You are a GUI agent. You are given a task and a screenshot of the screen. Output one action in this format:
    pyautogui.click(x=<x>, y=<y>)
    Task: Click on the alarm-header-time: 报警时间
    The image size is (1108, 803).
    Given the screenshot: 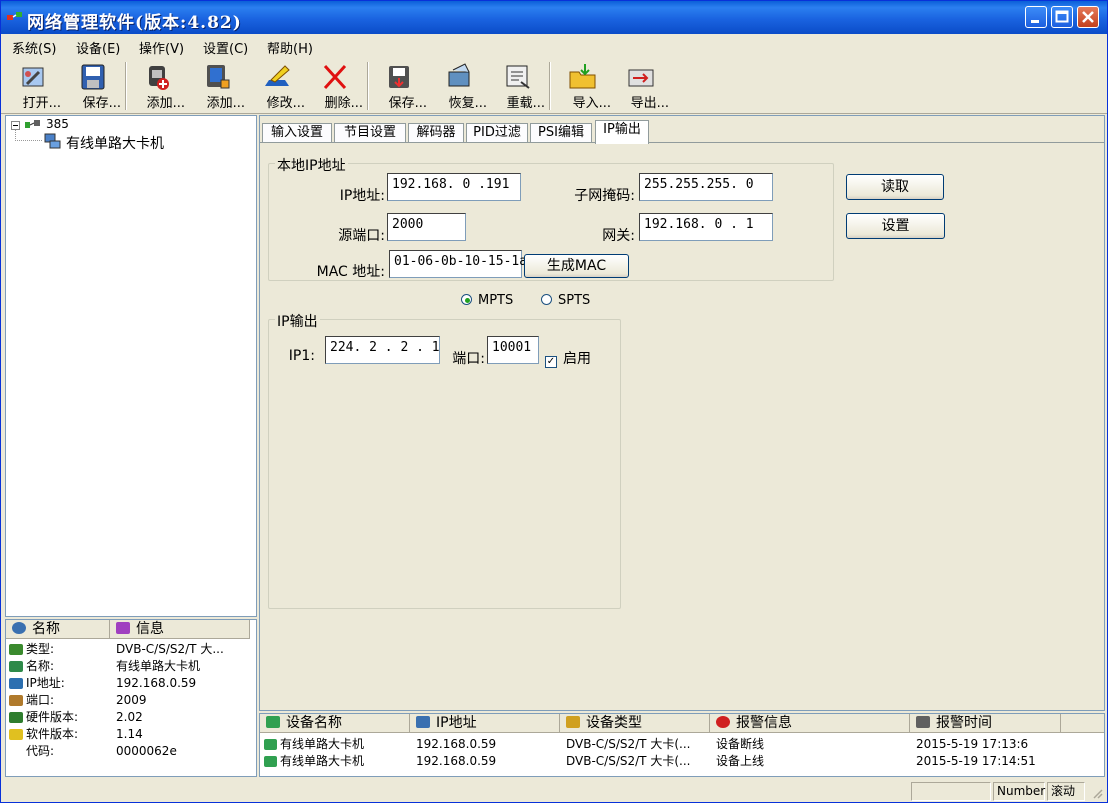 What is the action you would take?
    pyautogui.click(x=985, y=723)
    